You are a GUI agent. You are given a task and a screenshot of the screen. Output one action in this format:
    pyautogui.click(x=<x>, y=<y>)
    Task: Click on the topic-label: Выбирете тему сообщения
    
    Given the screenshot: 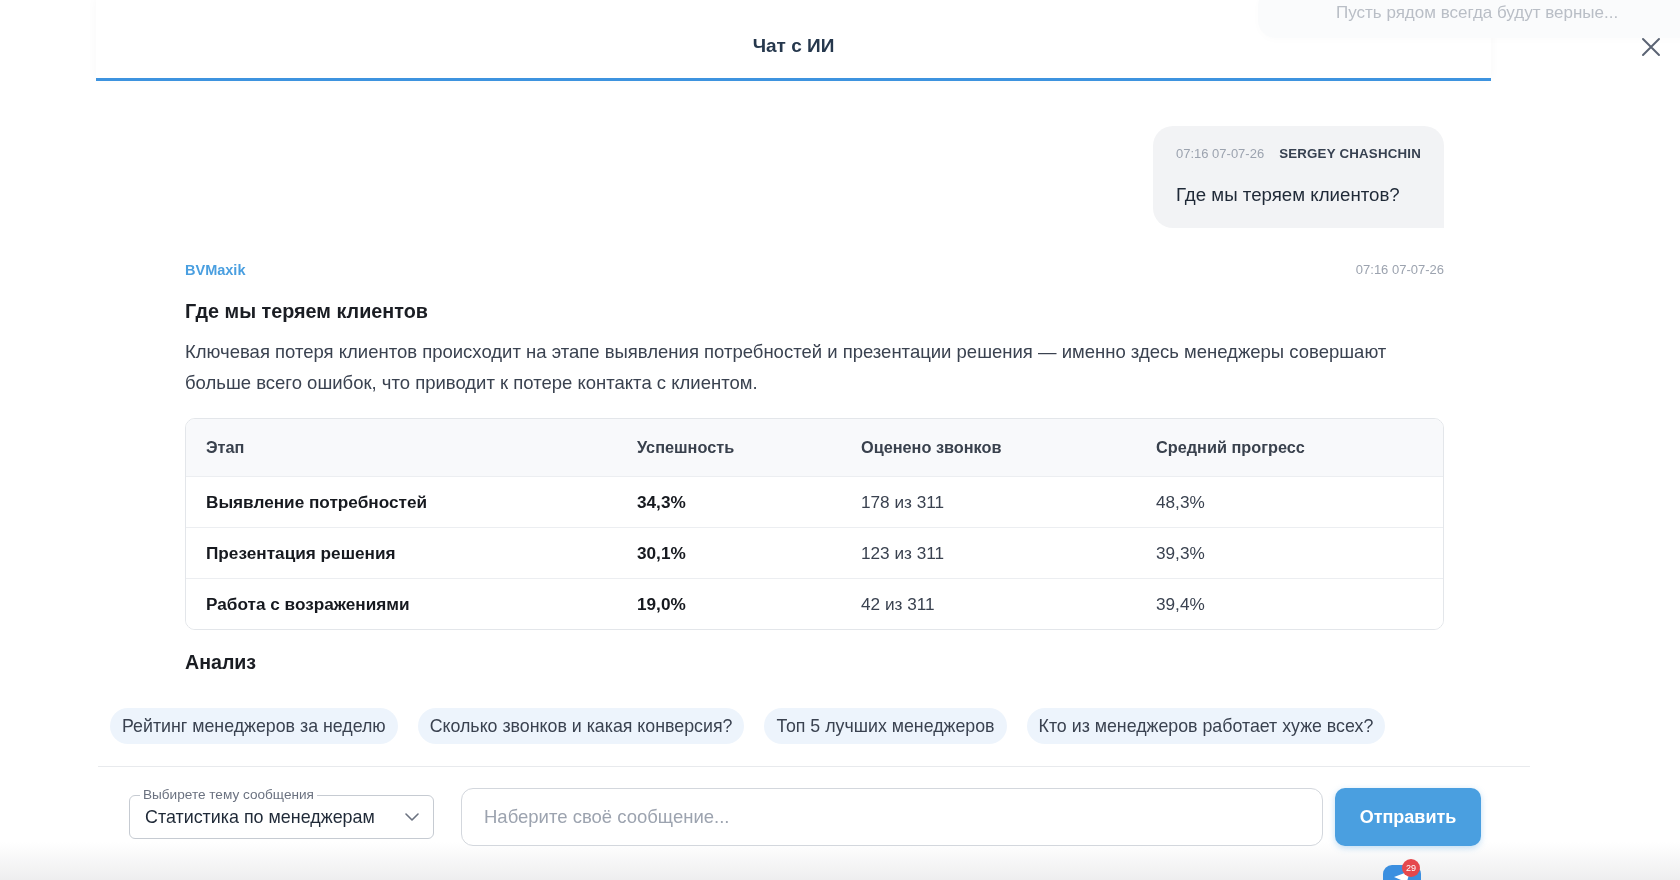 What is the action you would take?
    pyautogui.click(x=228, y=794)
    